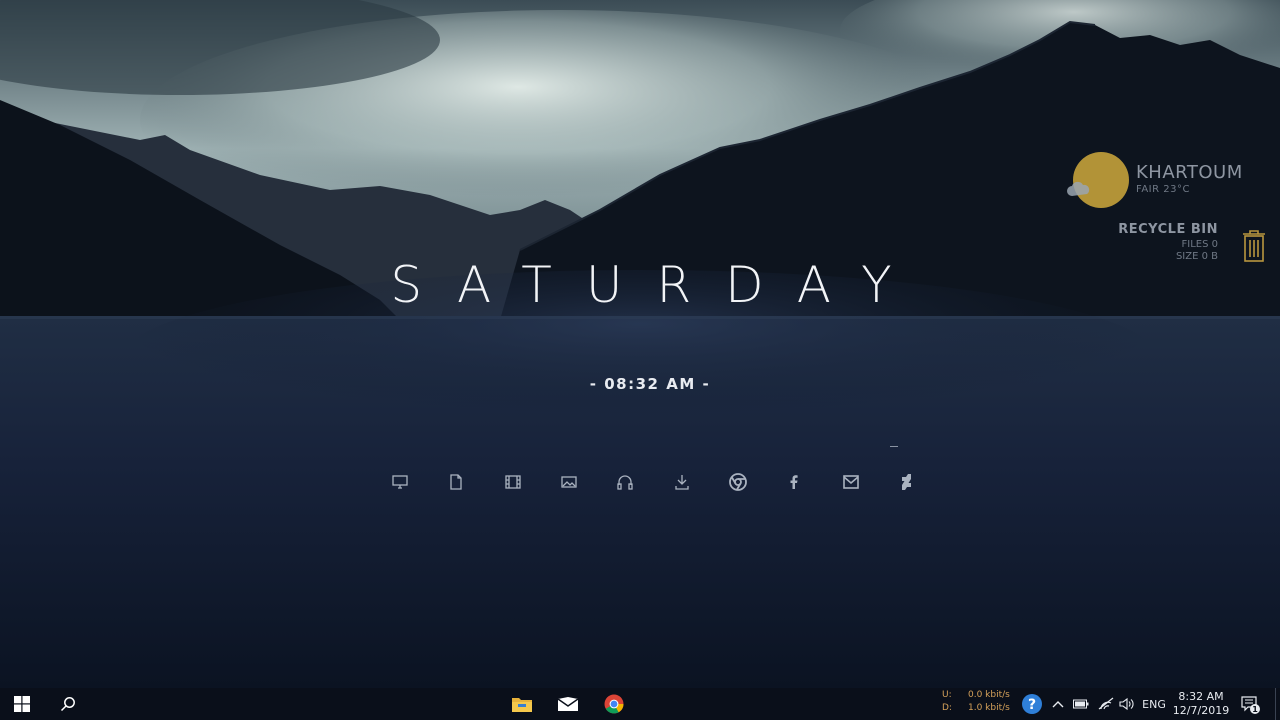 This screenshot has height=720, width=1280. What do you see at coordinates (894, 446) in the screenshot?
I see `decorative-dash` at bounding box center [894, 446].